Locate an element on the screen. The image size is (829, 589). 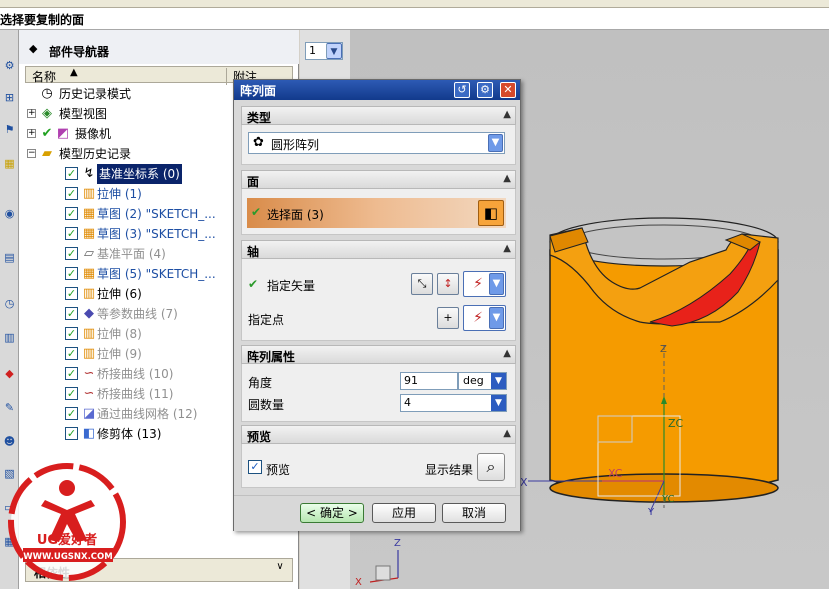
vector-method-dropdown: ⚡ ▼ is located at coordinates (484, 284).